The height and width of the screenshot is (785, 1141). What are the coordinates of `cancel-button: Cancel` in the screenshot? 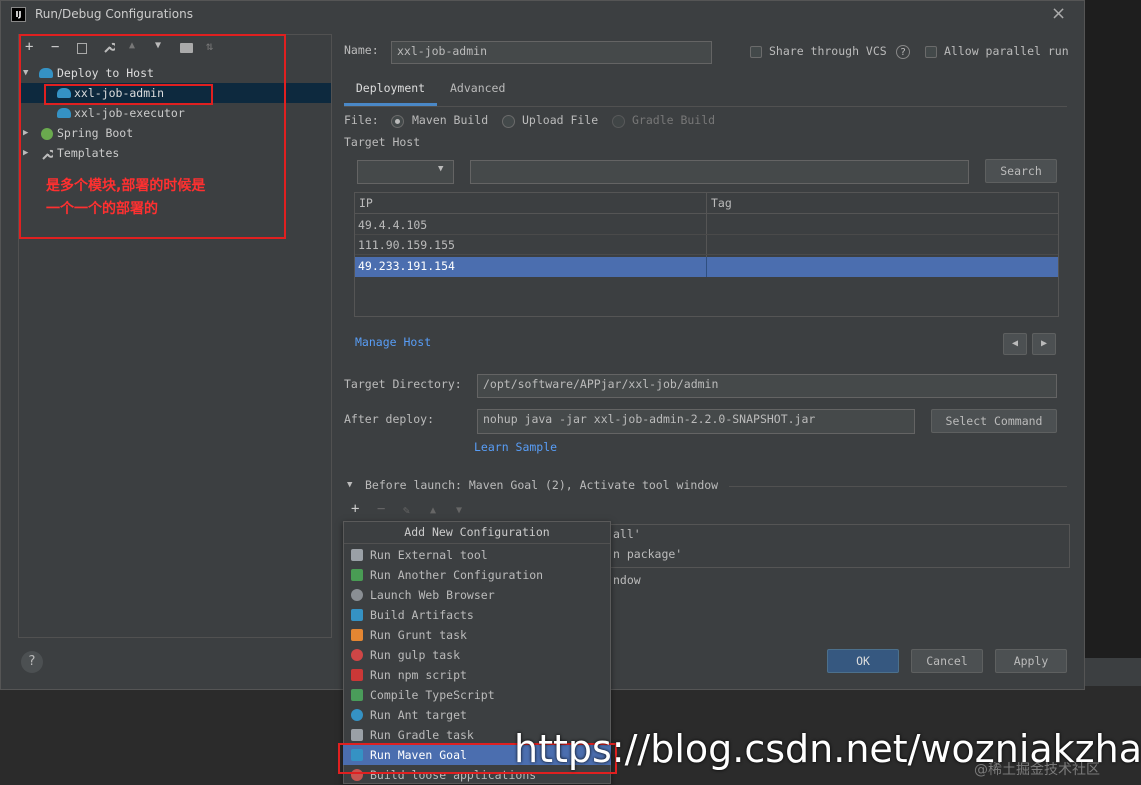 It's located at (947, 661).